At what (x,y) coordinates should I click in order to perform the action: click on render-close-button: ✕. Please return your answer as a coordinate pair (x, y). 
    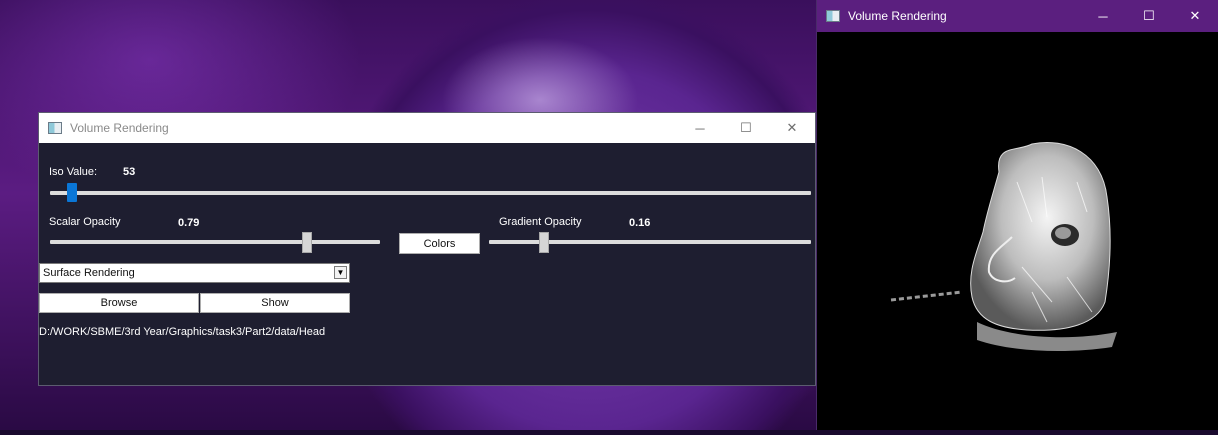
    Looking at the image, I should click on (1195, 16).